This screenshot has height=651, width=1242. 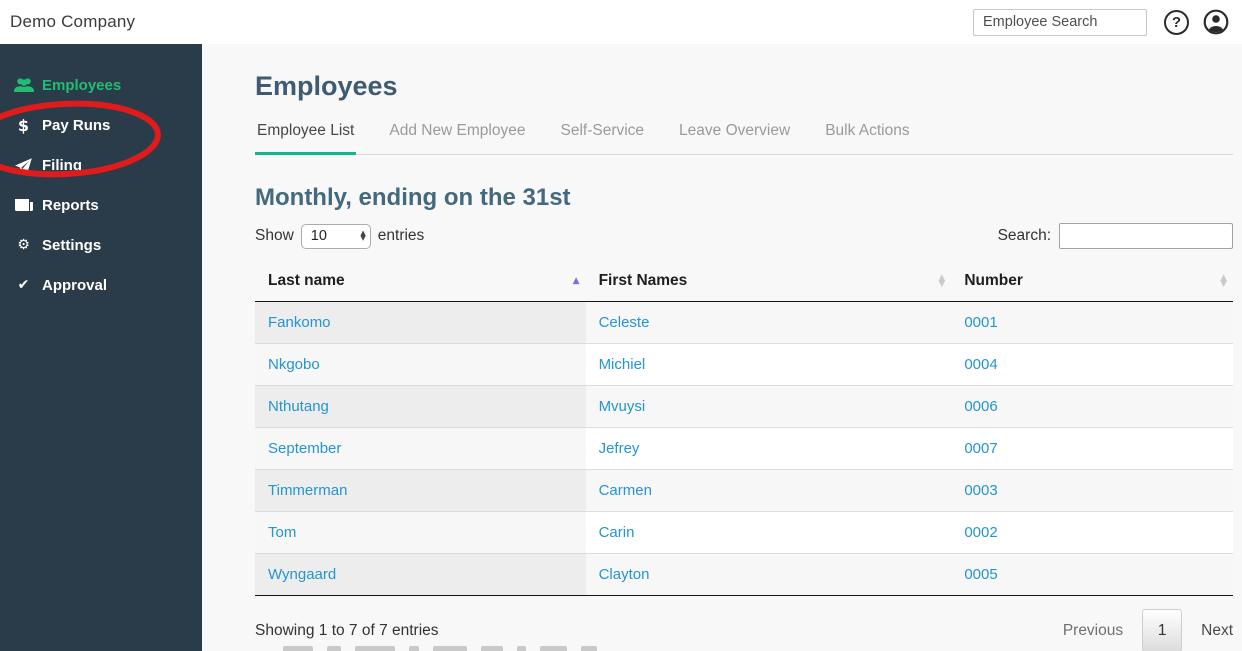 I want to click on search-label: Search:, so click(x=1024, y=235).